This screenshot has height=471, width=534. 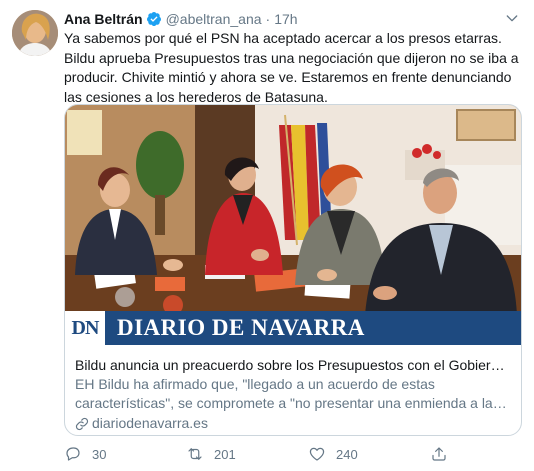 What do you see at coordinates (99, 454) in the screenshot?
I see `reply-count: 30` at bounding box center [99, 454].